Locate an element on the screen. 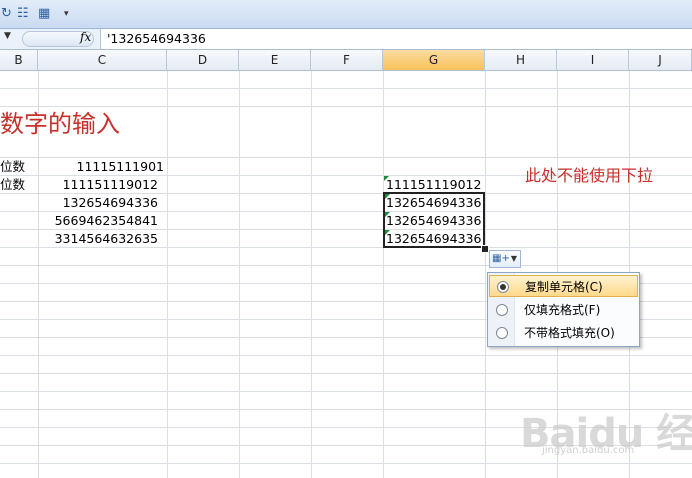  auto-fill-icon: ▦+ is located at coordinates (501, 258).